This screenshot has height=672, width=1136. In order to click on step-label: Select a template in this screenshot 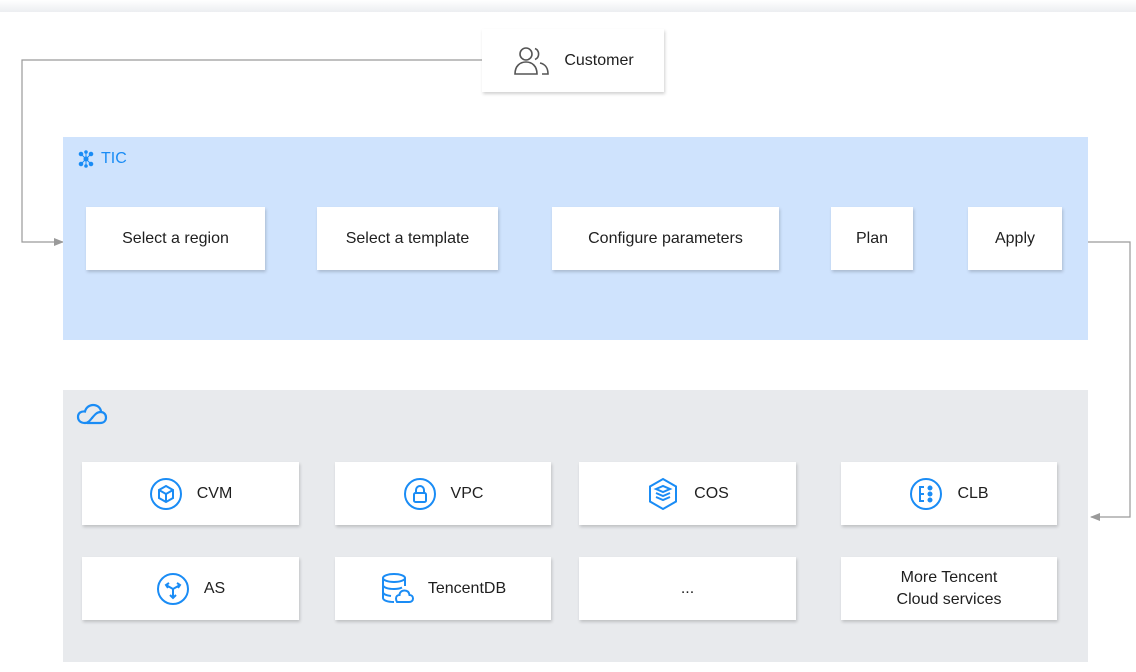, I will do `click(407, 238)`.